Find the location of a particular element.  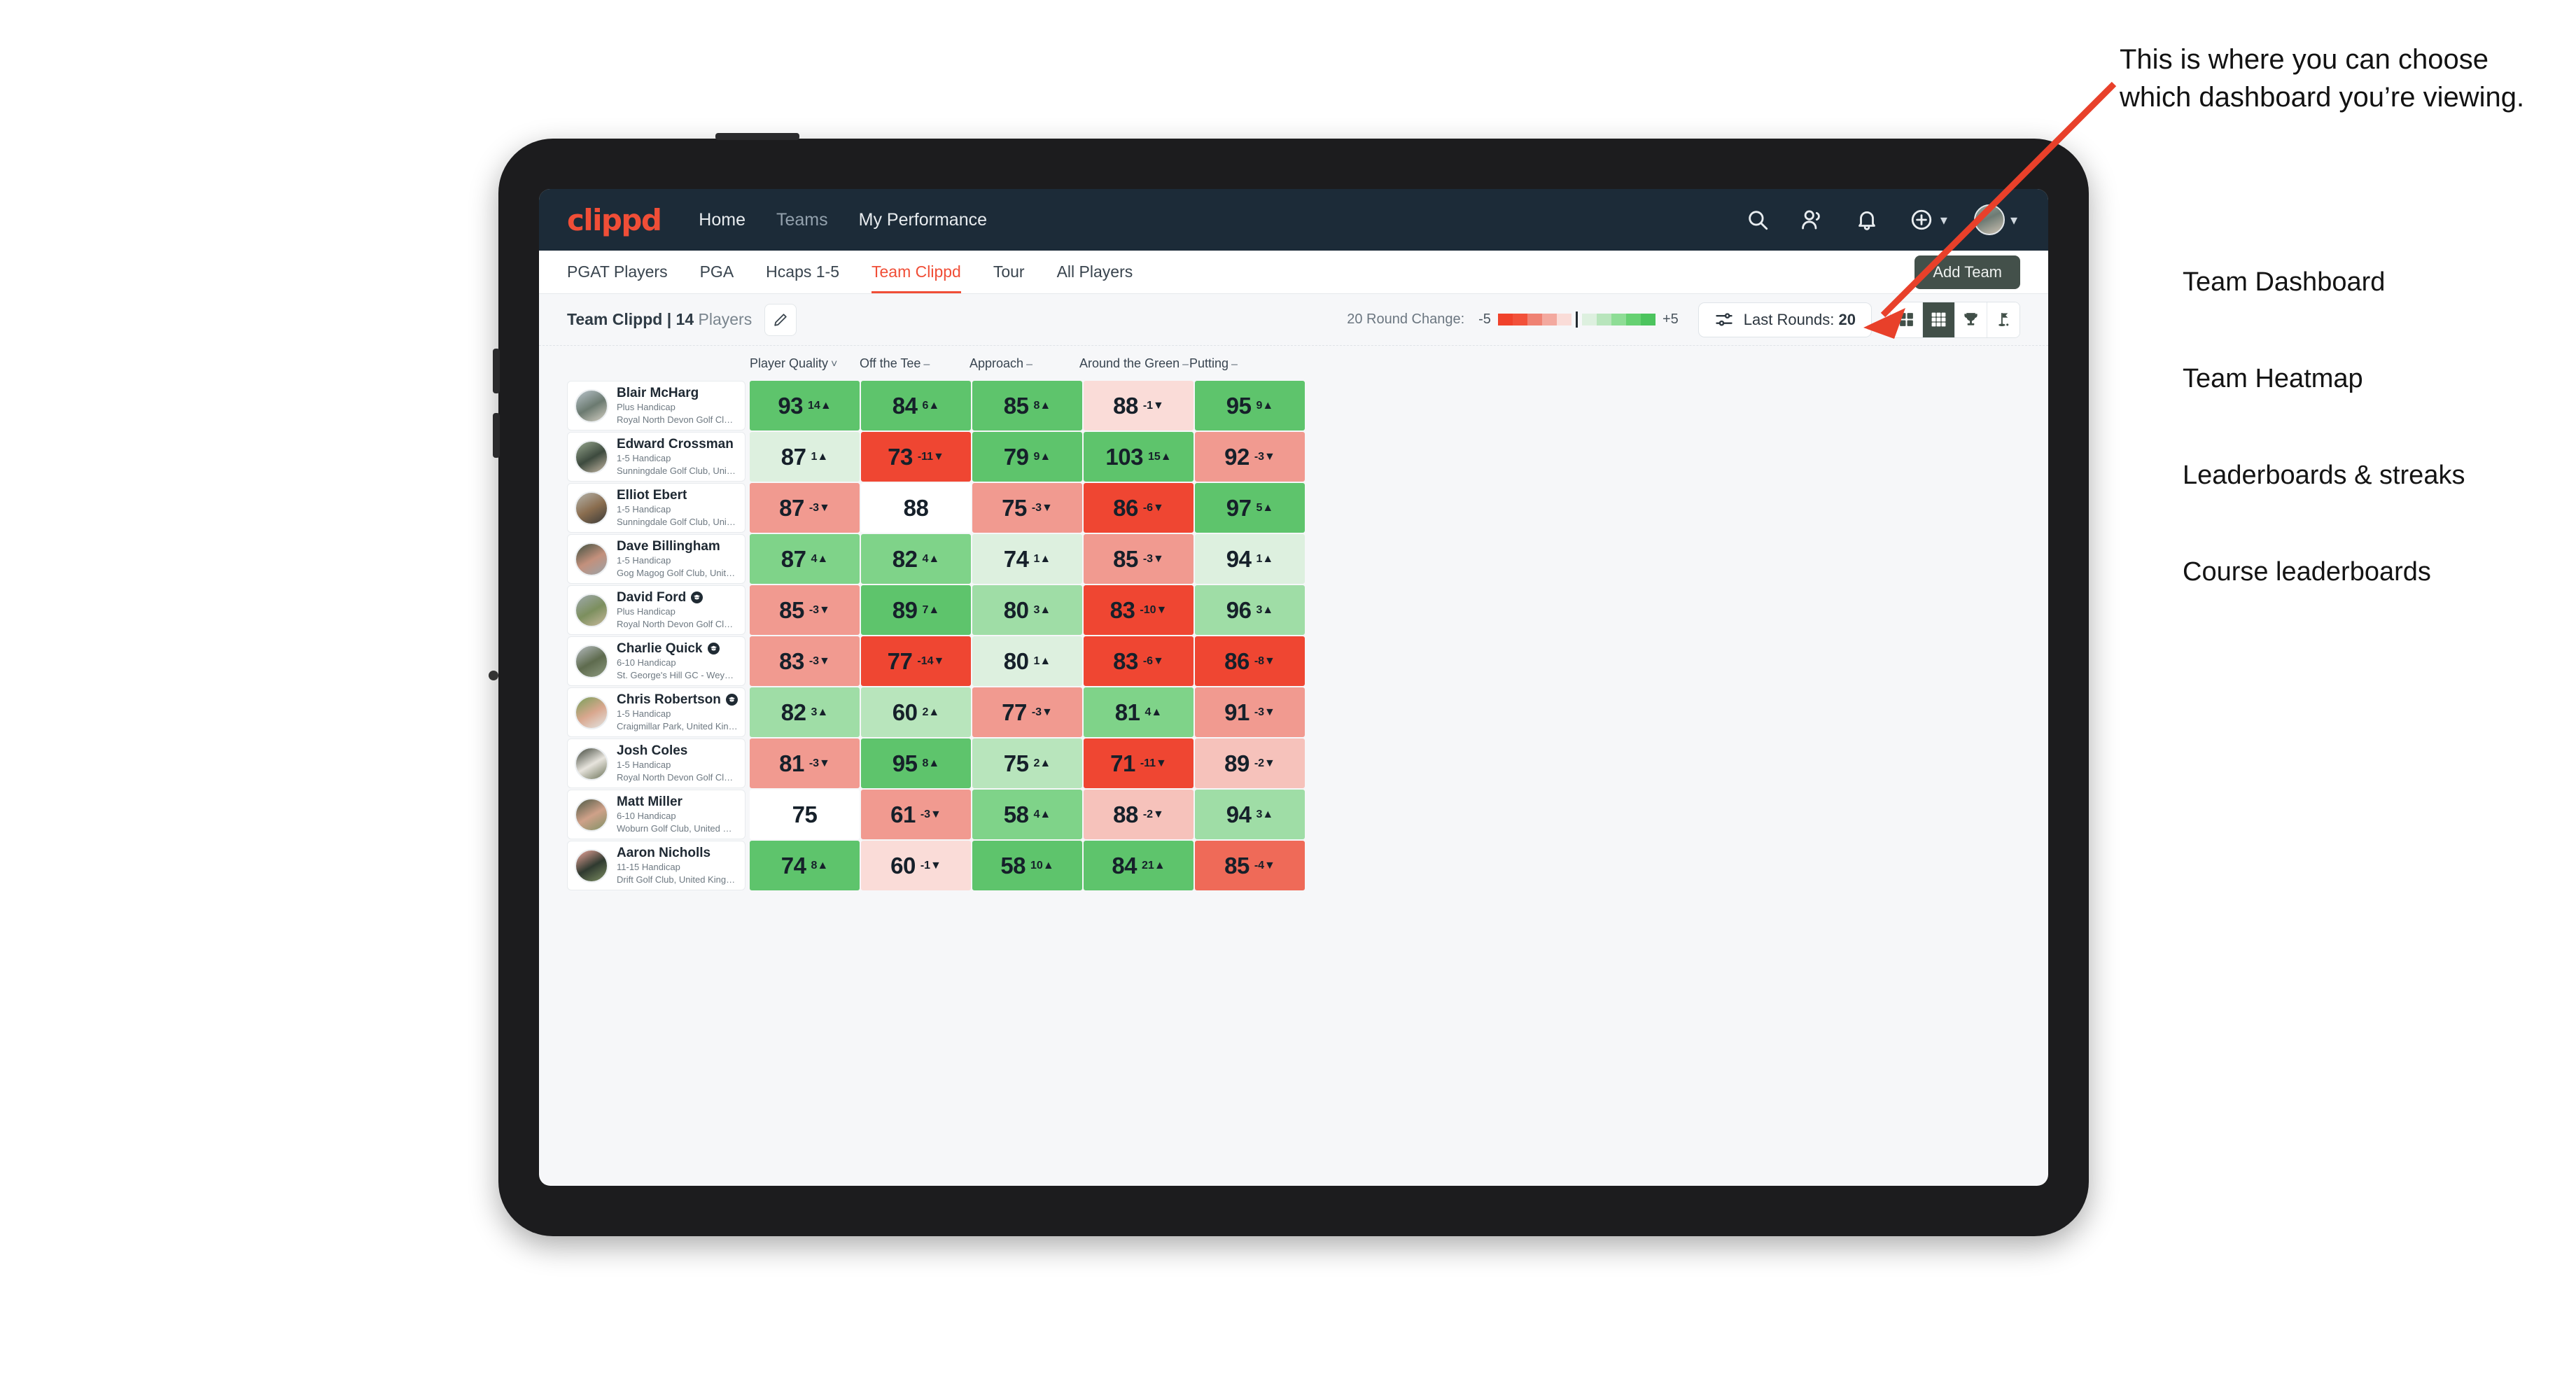

tab-pga: PGA is located at coordinates (717, 277).